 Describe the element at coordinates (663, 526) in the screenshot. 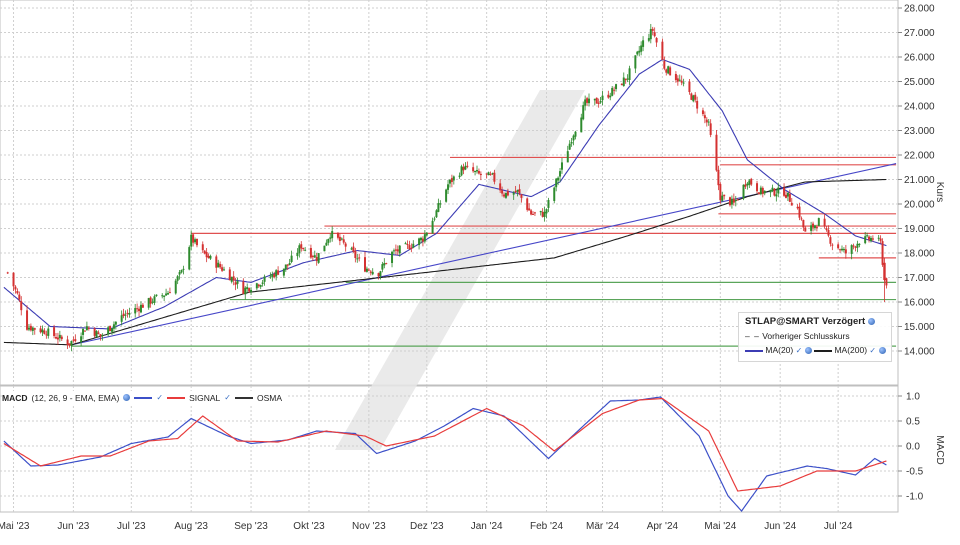

I see `x-tick-label: Apr '24` at that location.